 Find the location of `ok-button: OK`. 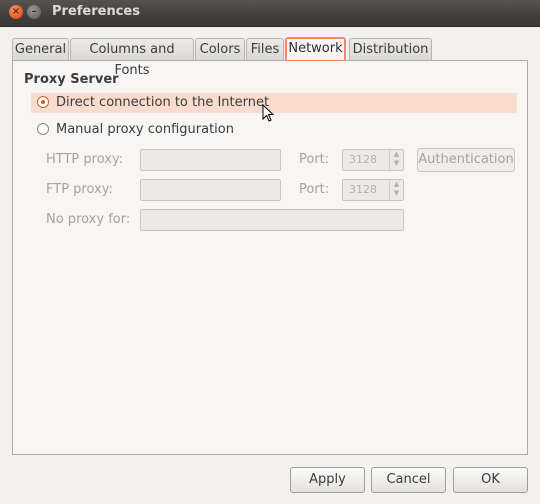

ok-button: OK is located at coordinates (490, 480).